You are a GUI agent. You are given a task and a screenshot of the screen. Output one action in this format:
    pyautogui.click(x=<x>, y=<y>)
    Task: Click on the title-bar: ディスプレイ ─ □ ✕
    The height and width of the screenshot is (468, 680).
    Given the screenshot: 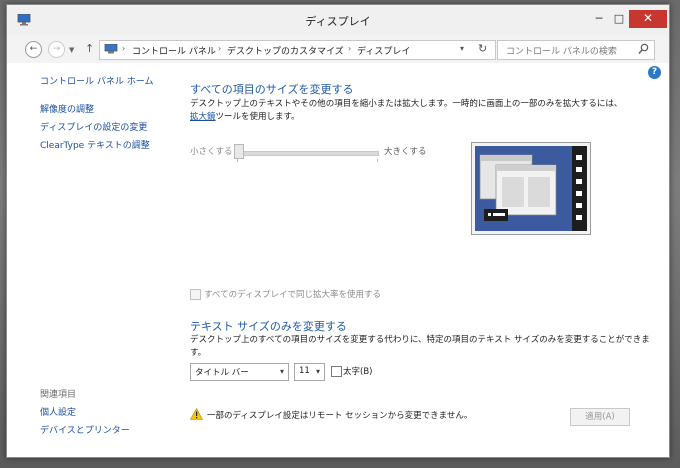 What is the action you would take?
    pyautogui.click(x=338, y=20)
    